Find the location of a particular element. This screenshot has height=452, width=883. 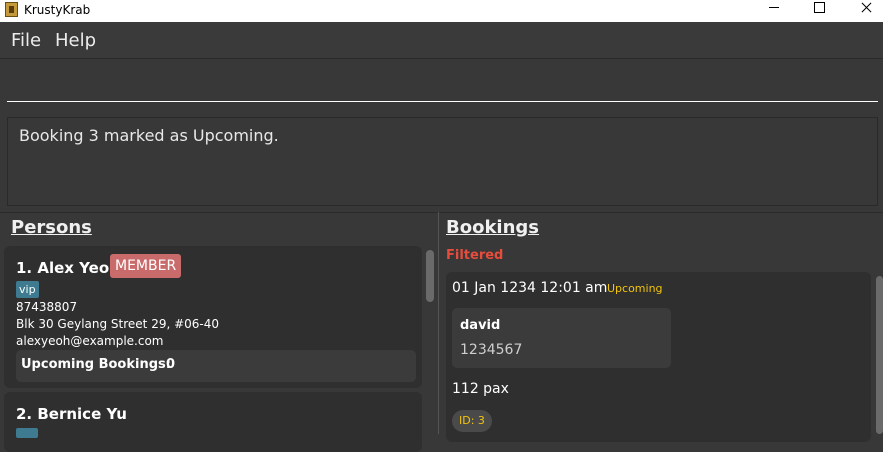

window-title: KrustyKrab is located at coordinates (57, 10).